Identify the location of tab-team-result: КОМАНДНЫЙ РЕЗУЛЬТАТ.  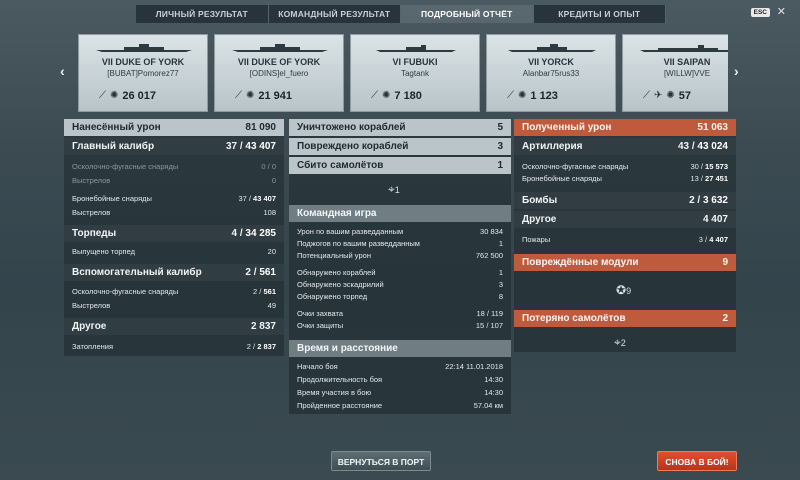
(334, 14).